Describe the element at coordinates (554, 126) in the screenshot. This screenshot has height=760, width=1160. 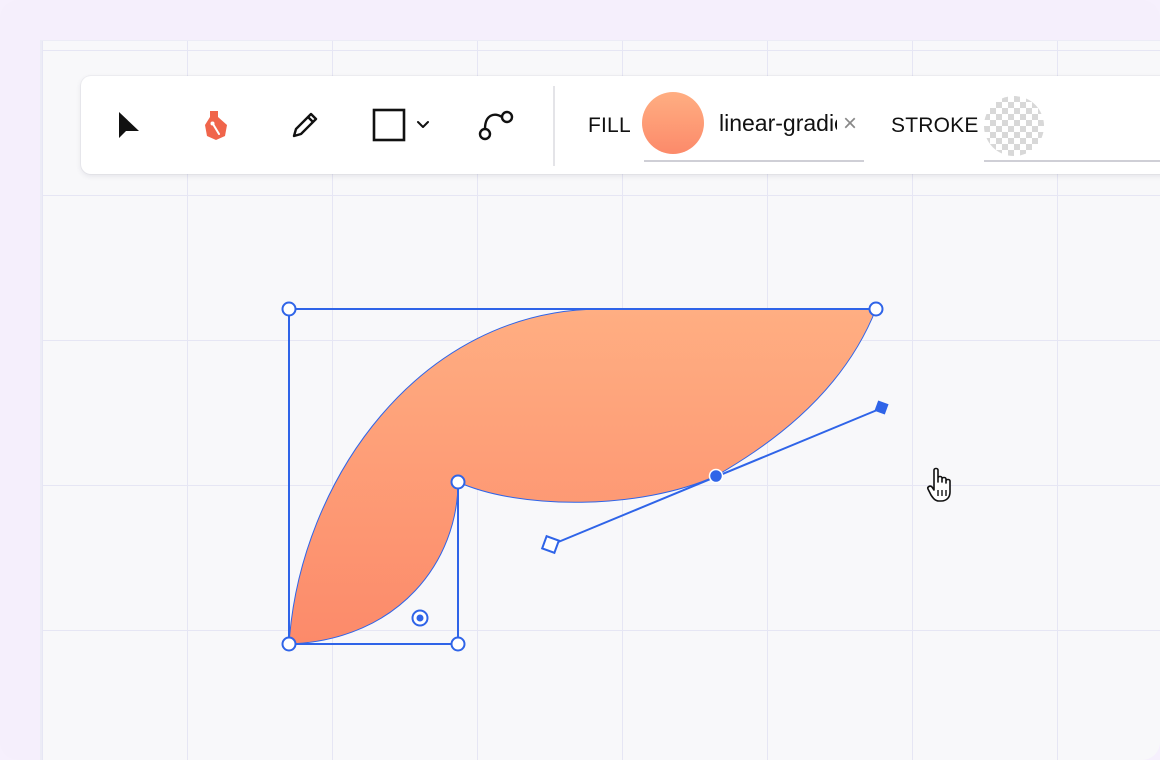
I see `toolbar-divider` at that location.